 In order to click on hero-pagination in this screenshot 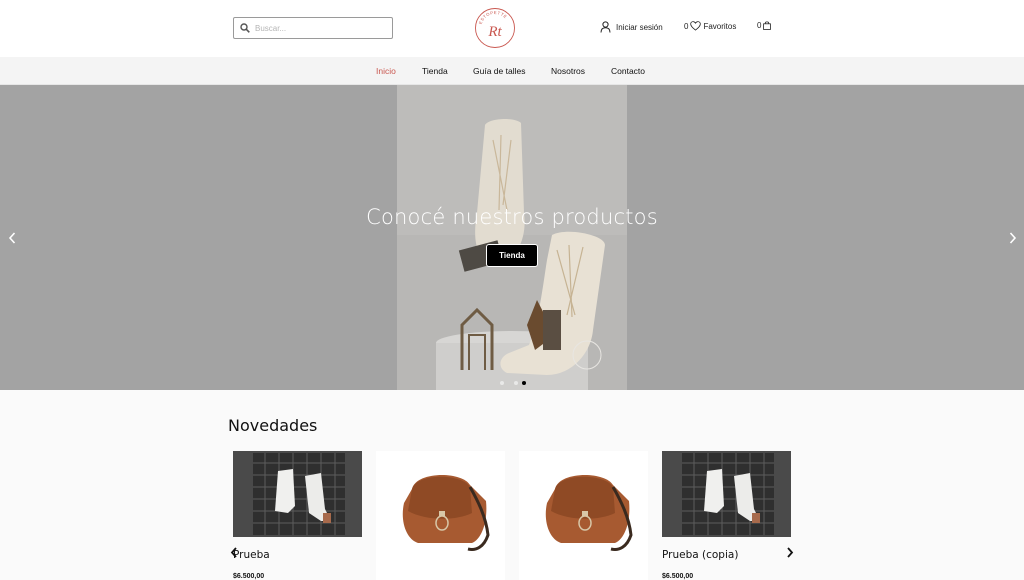, I will do `click(513, 383)`.